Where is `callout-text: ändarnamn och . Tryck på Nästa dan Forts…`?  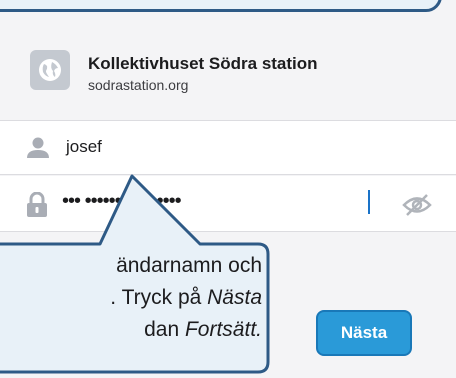
callout-text: ändarnamn och . Tryck på Nästa dan Forts… is located at coordinates (134, 298).